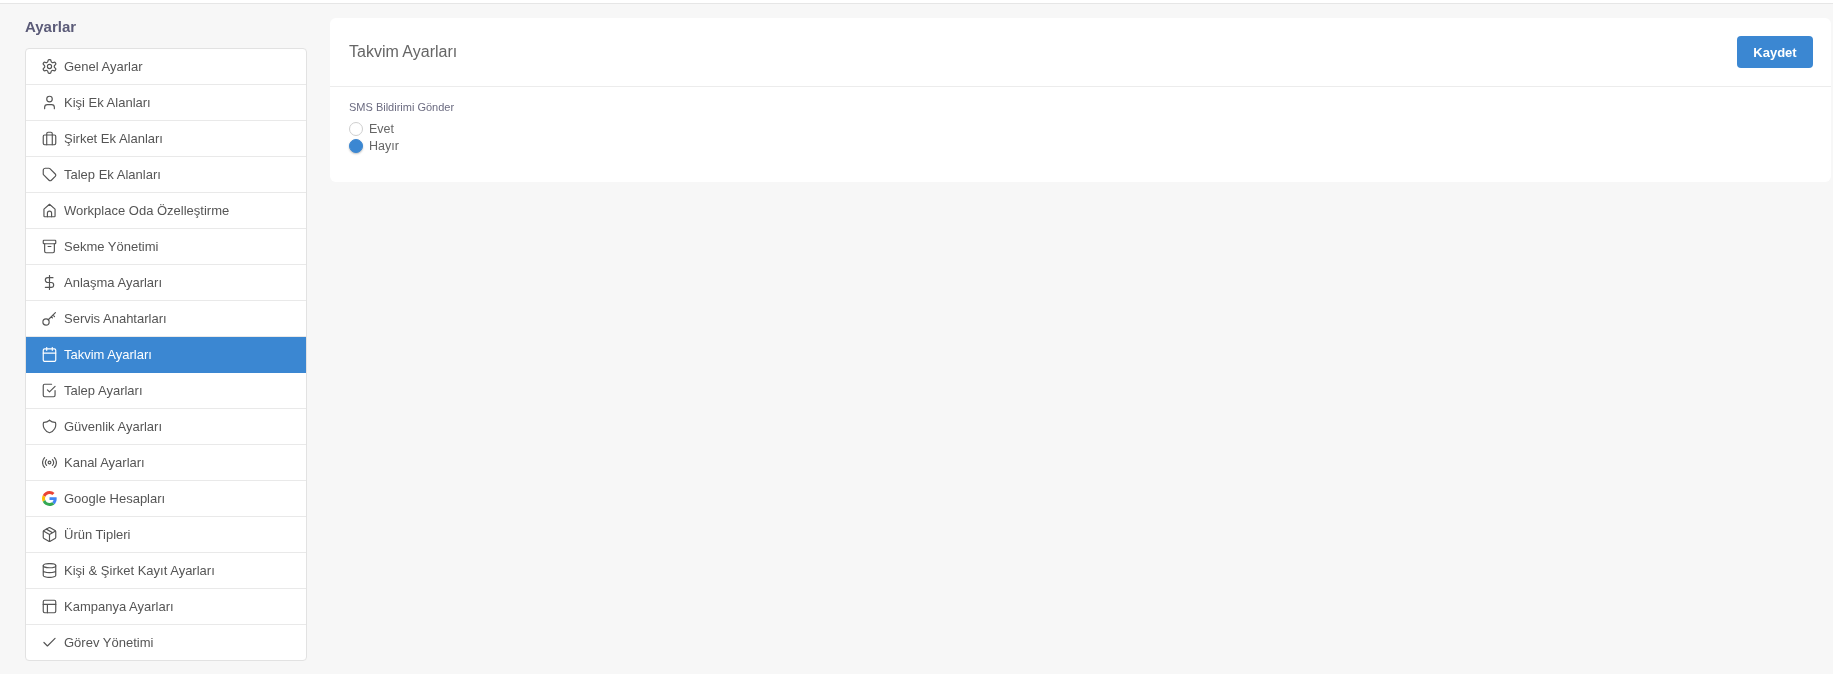 The width and height of the screenshot is (1833, 674). I want to click on field-label: SMS Bildirimi Gönder, so click(402, 107).